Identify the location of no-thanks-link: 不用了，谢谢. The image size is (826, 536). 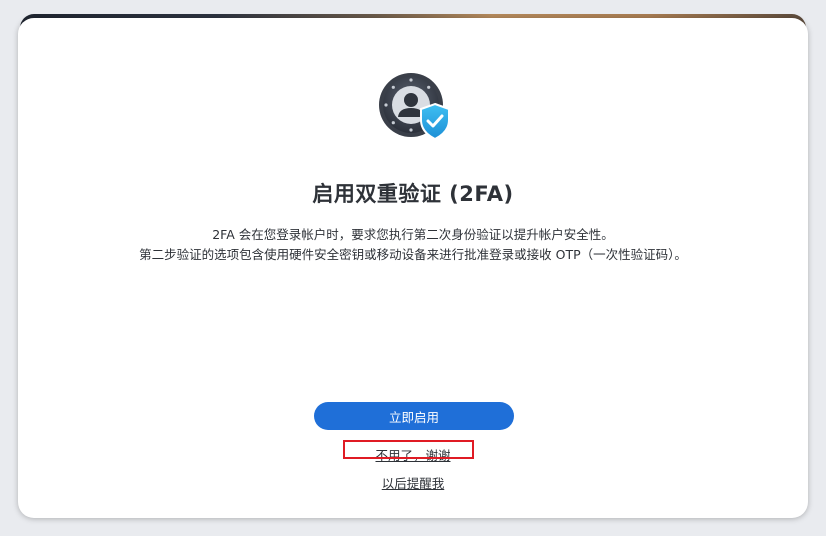
(413, 454).